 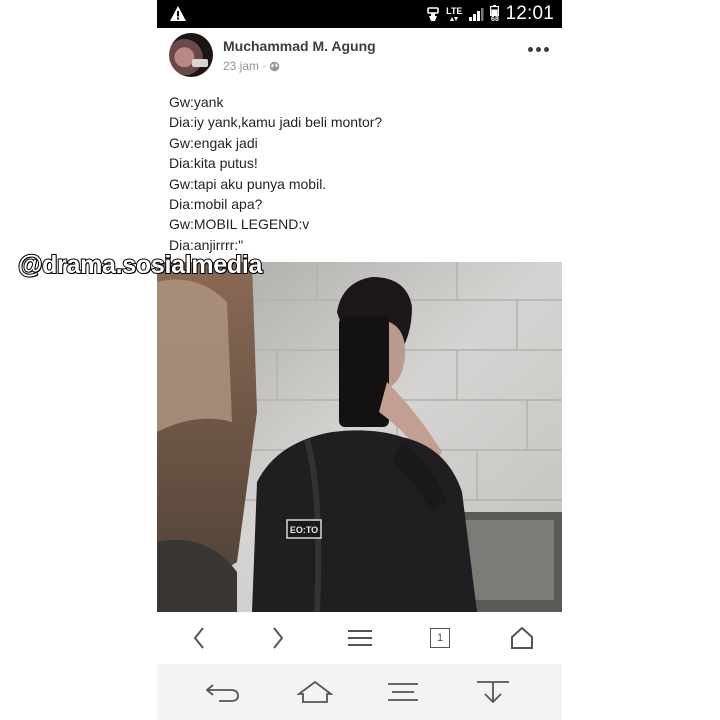 I want to click on status-bar: LTE 68 12:01, so click(x=359, y=14).